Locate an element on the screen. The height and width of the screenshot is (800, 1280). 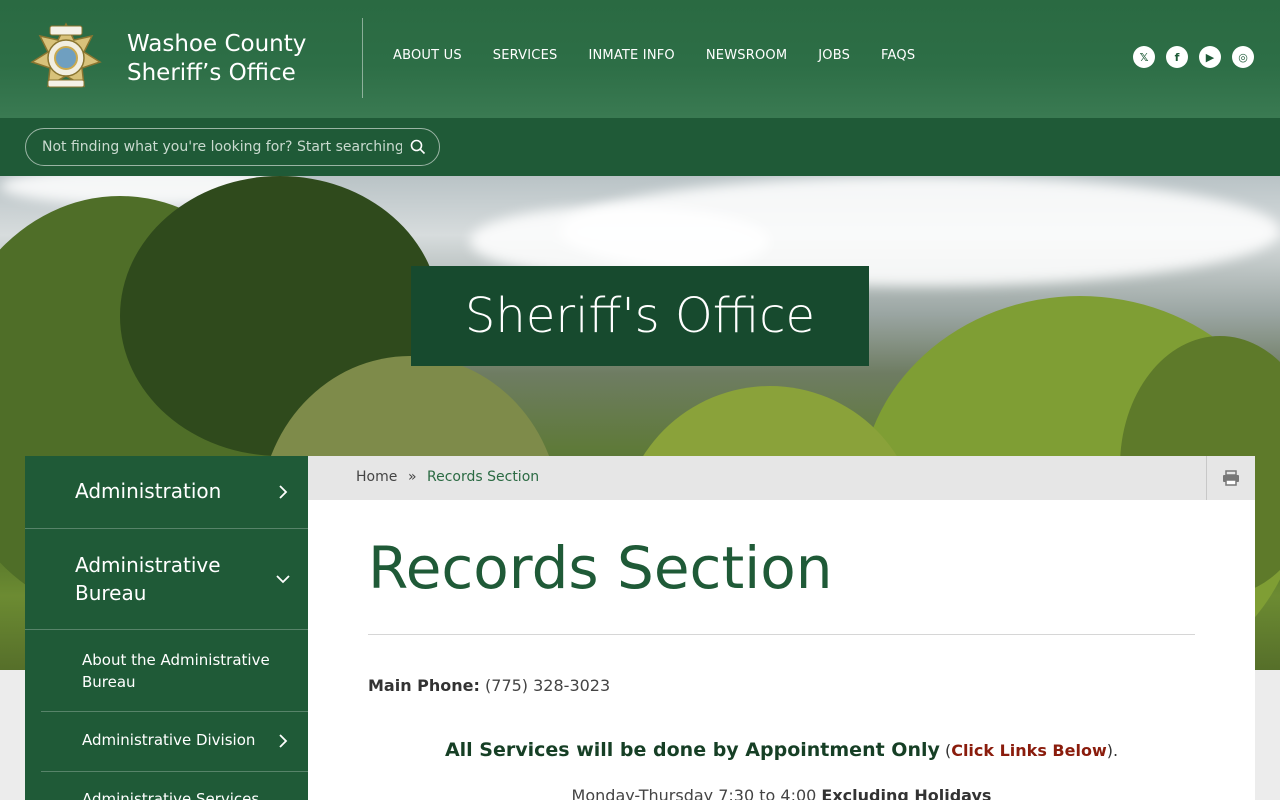
sidebar-subitem-administrative-division: Administrative Division is located at coordinates (166, 741).